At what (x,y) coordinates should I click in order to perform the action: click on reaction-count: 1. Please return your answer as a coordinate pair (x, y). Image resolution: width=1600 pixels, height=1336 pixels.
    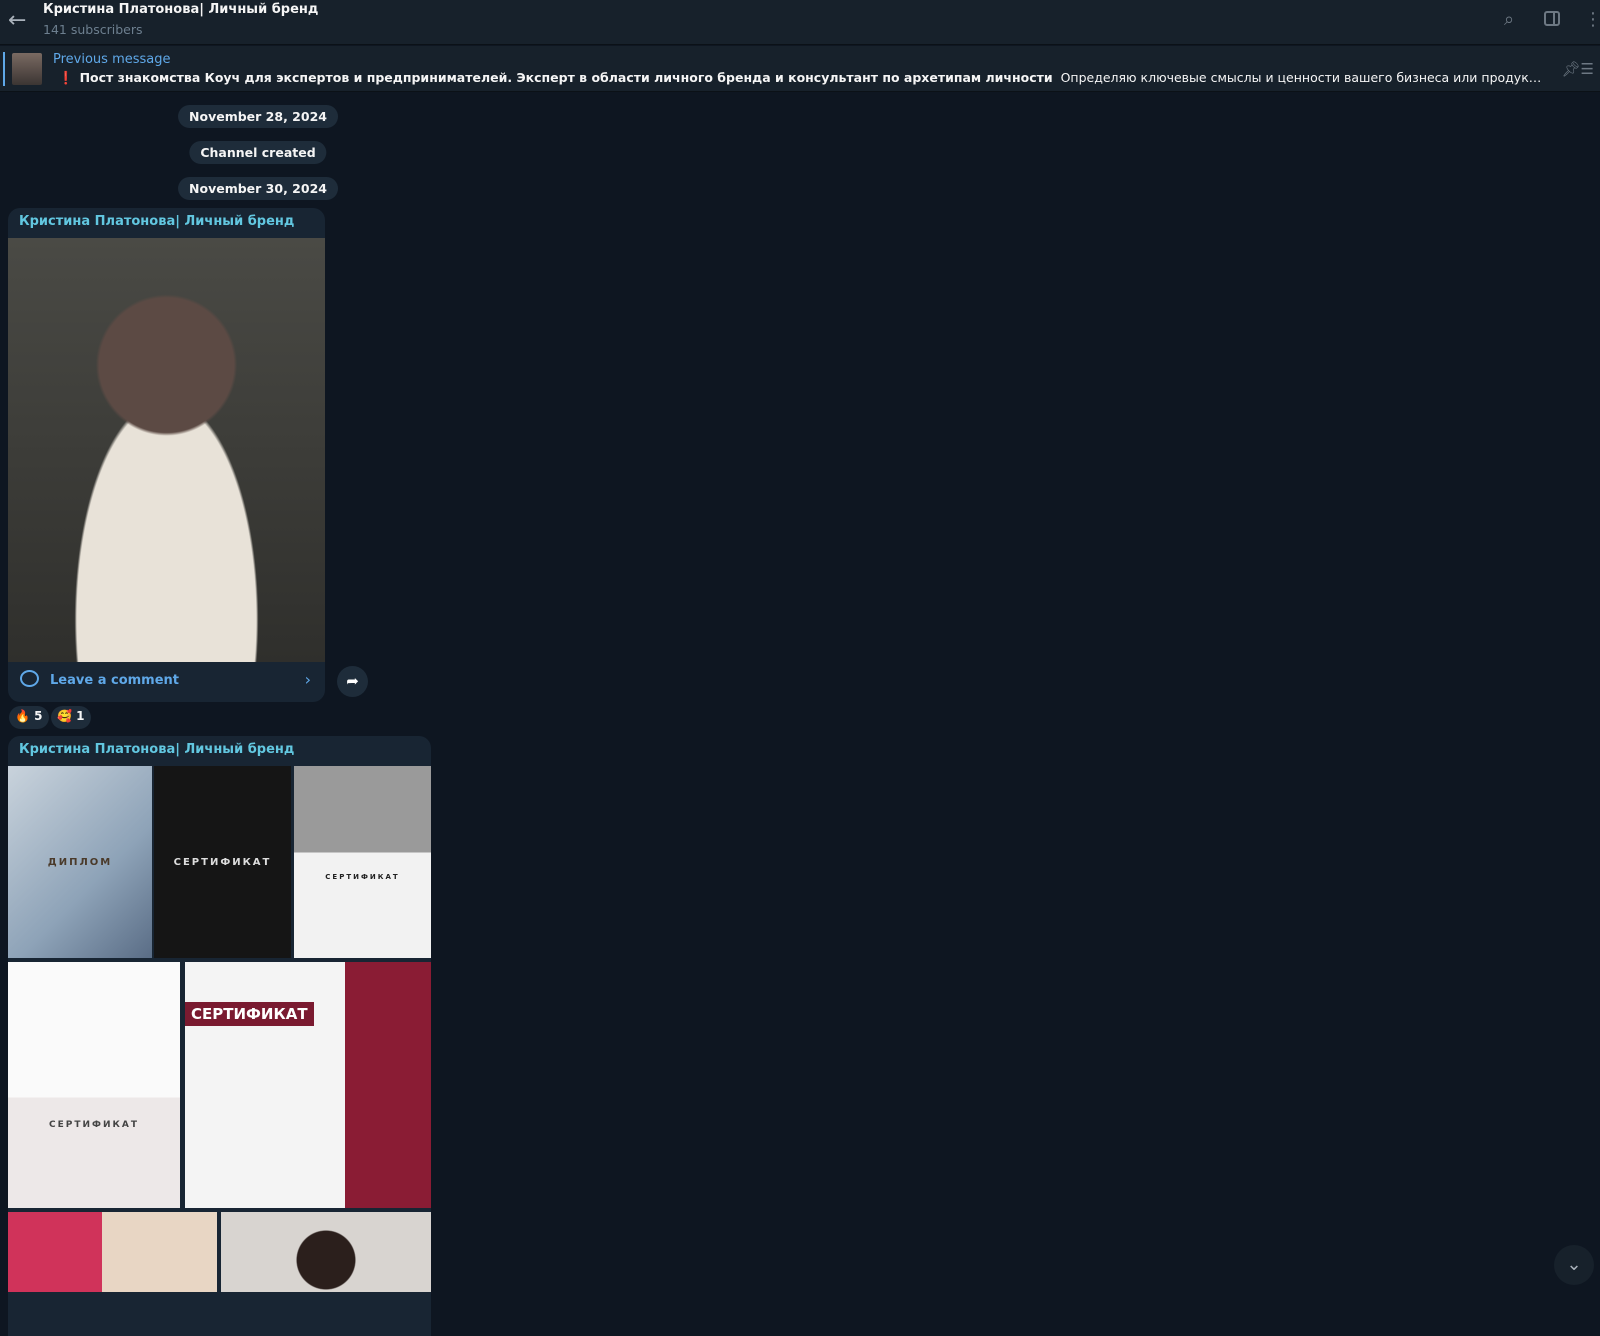
    Looking at the image, I should click on (80, 716).